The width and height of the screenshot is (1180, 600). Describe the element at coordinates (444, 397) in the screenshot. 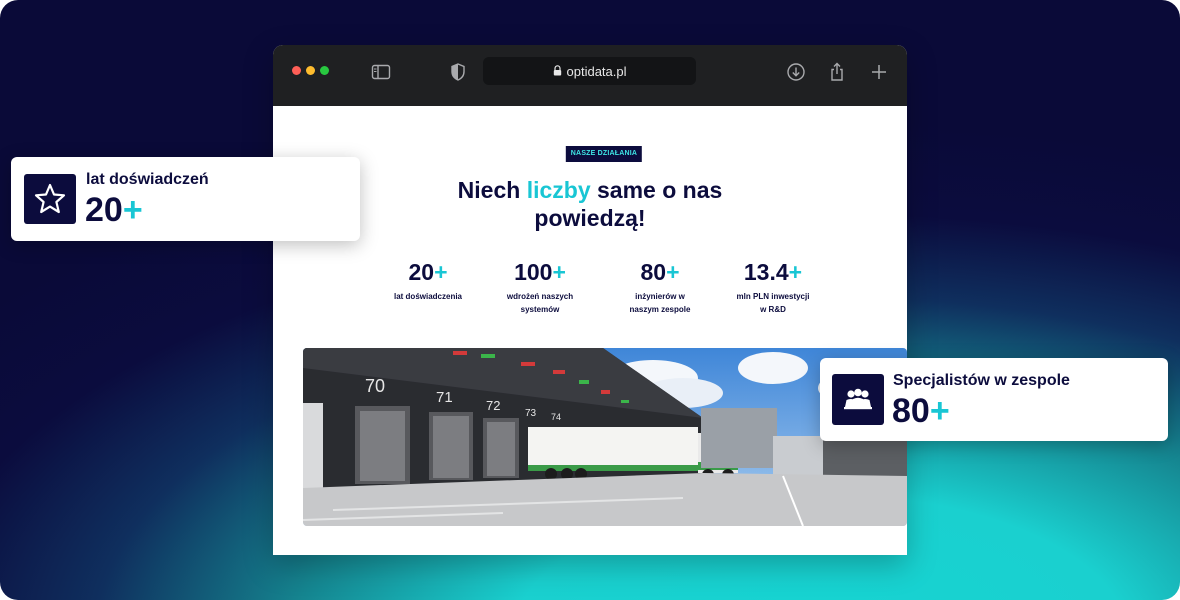

I see `dock-number: 71` at that location.